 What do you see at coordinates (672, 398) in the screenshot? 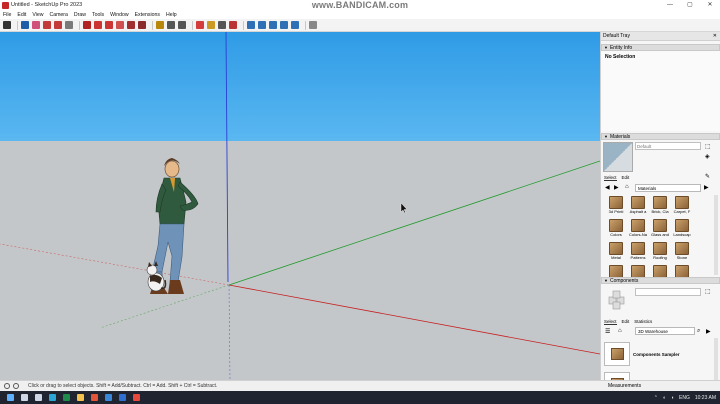
I see `volume-icon: ◖` at bounding box center [672, 398].